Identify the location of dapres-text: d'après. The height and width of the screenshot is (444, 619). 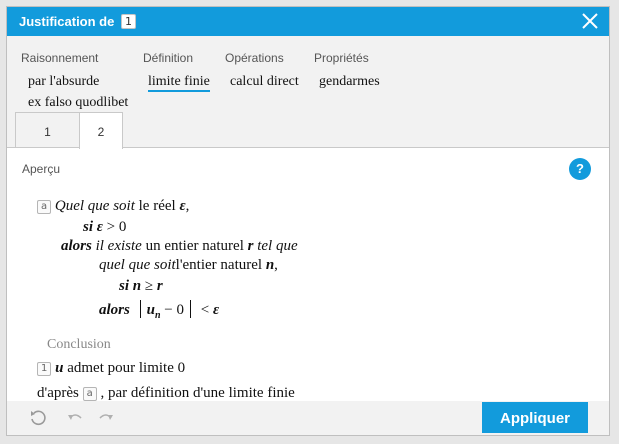
(58, 393).